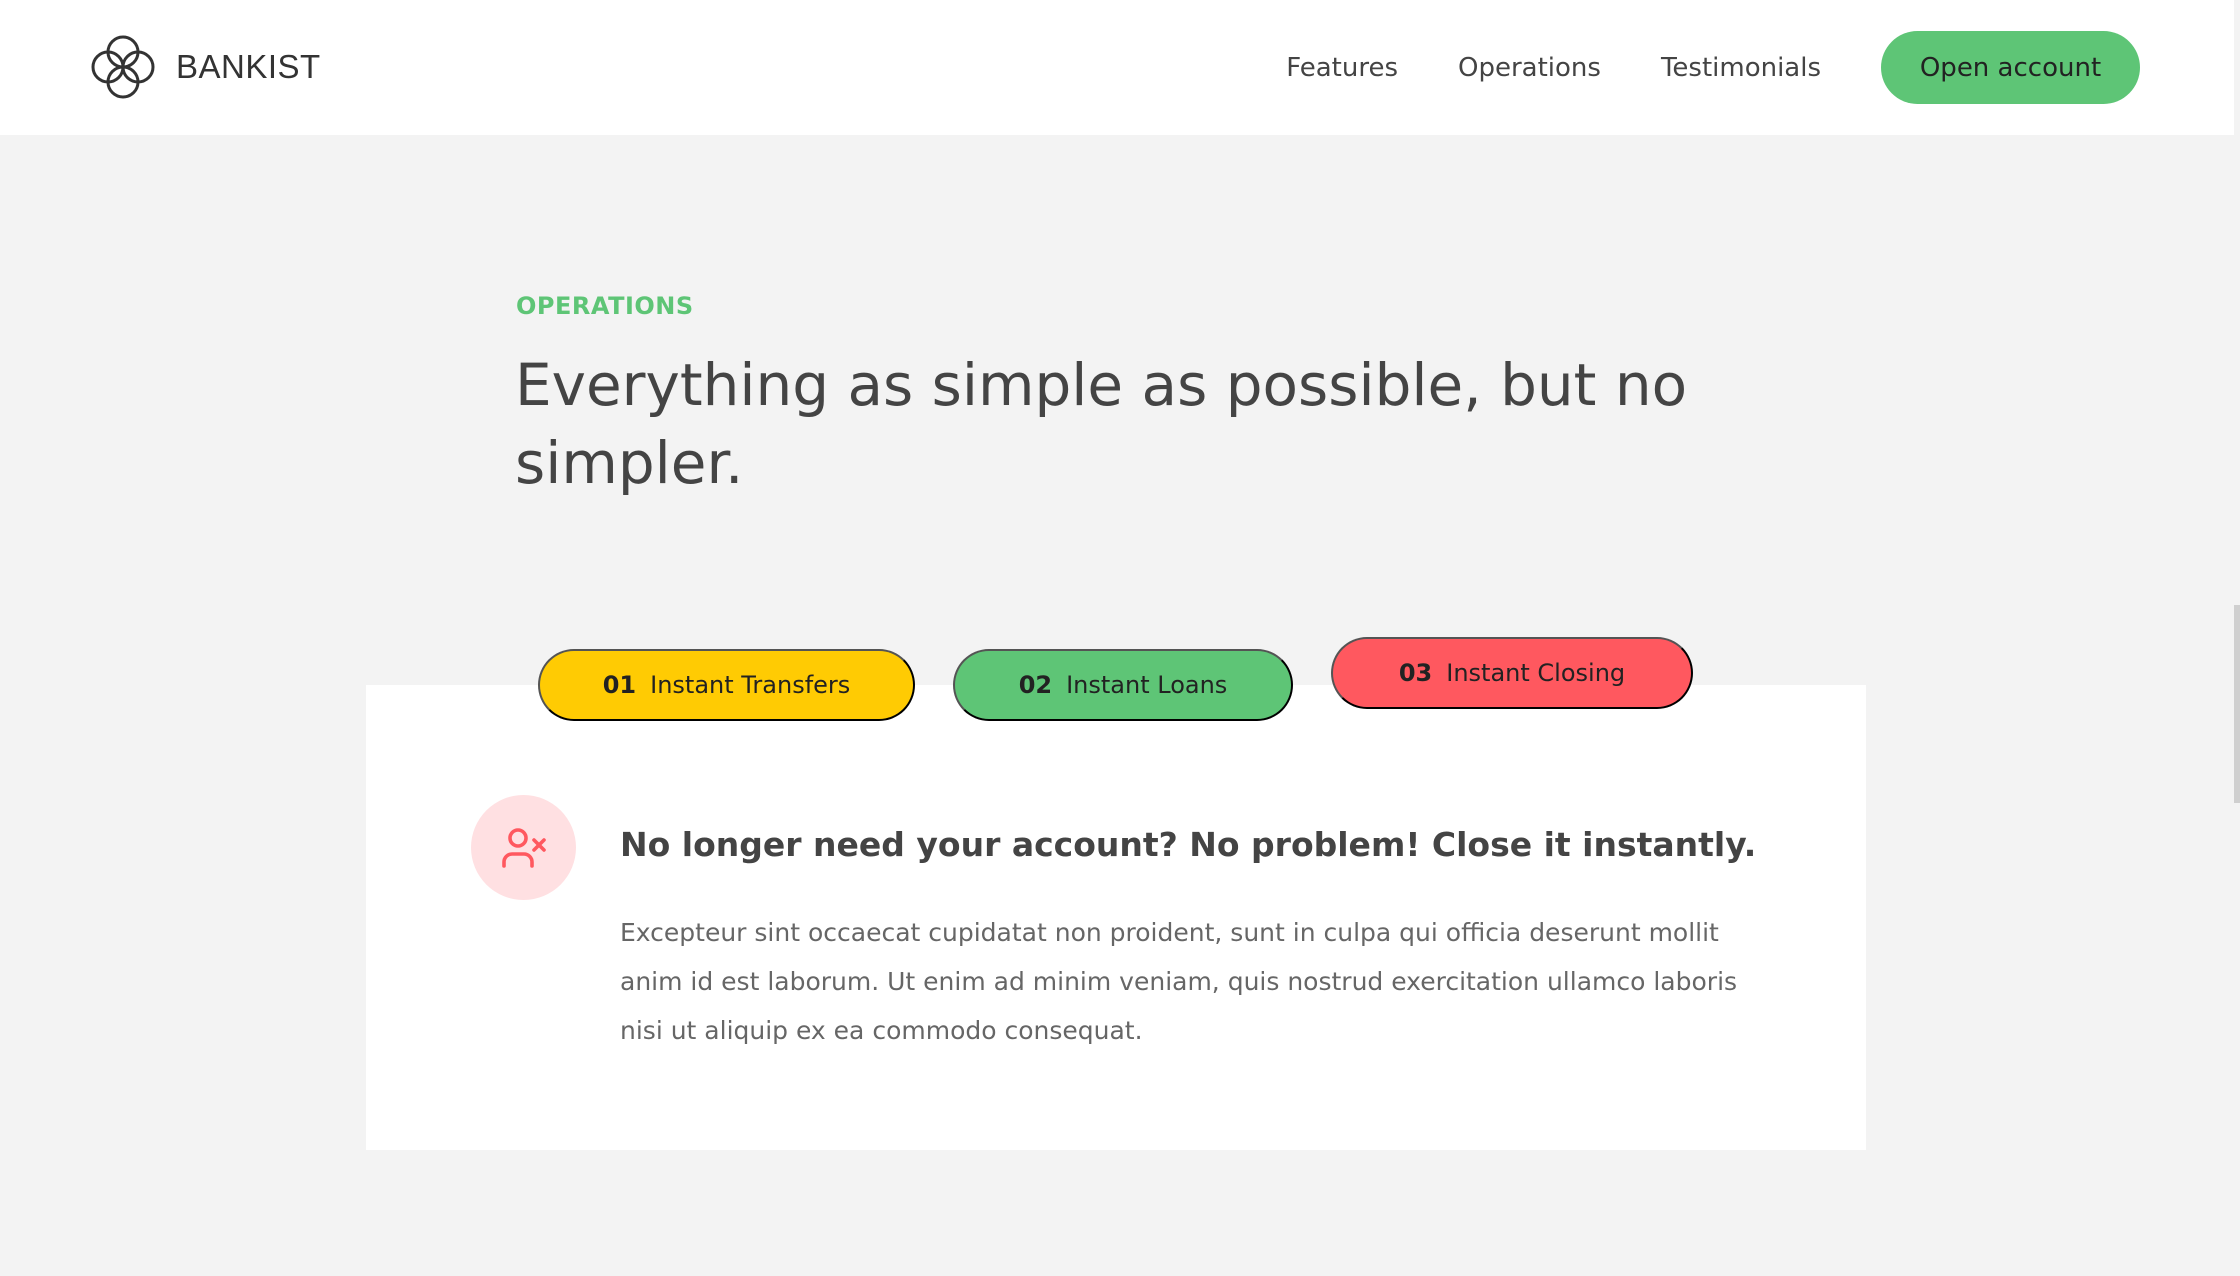 This screenshot has height=1276, width=2240. I want to click on logo: BANKIST, so click(204, 67).